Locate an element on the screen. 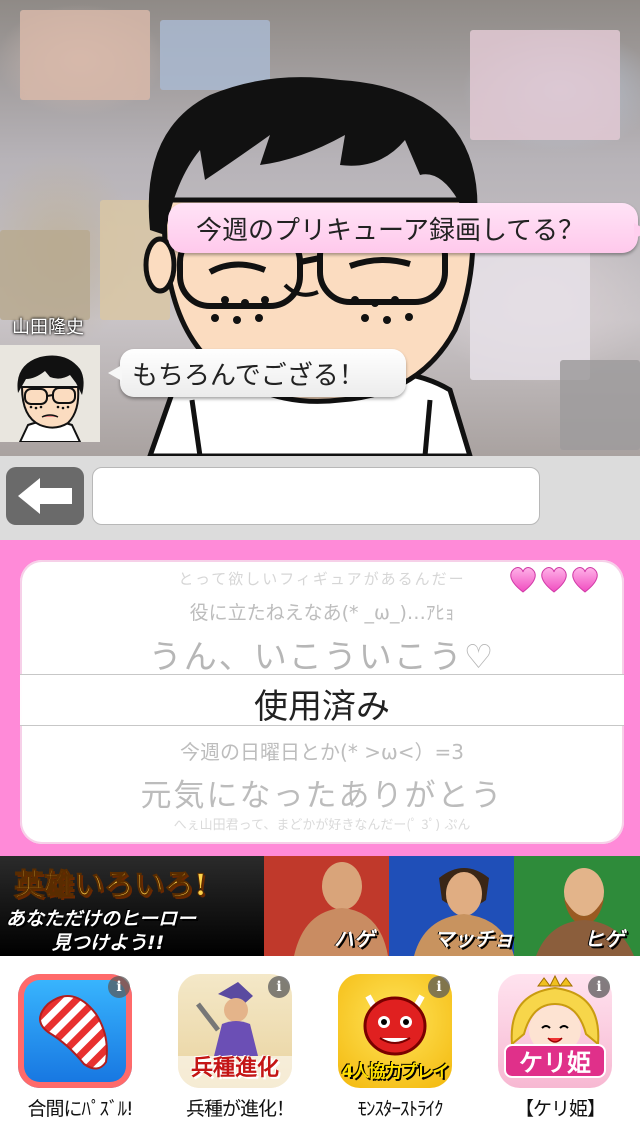 The image size is (640, 1136). picker-item-selected: 使用済み is located at coordinates (322, 703).